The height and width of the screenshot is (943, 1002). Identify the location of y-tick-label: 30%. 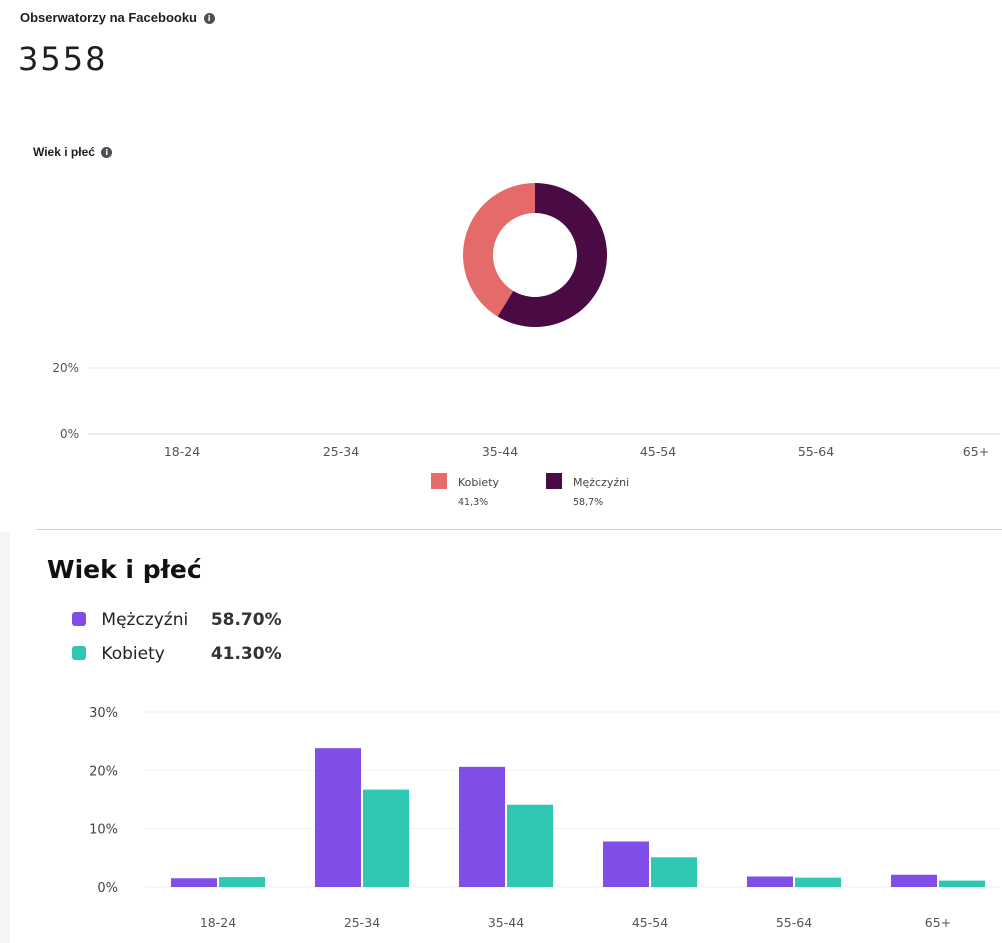
(103, 713).